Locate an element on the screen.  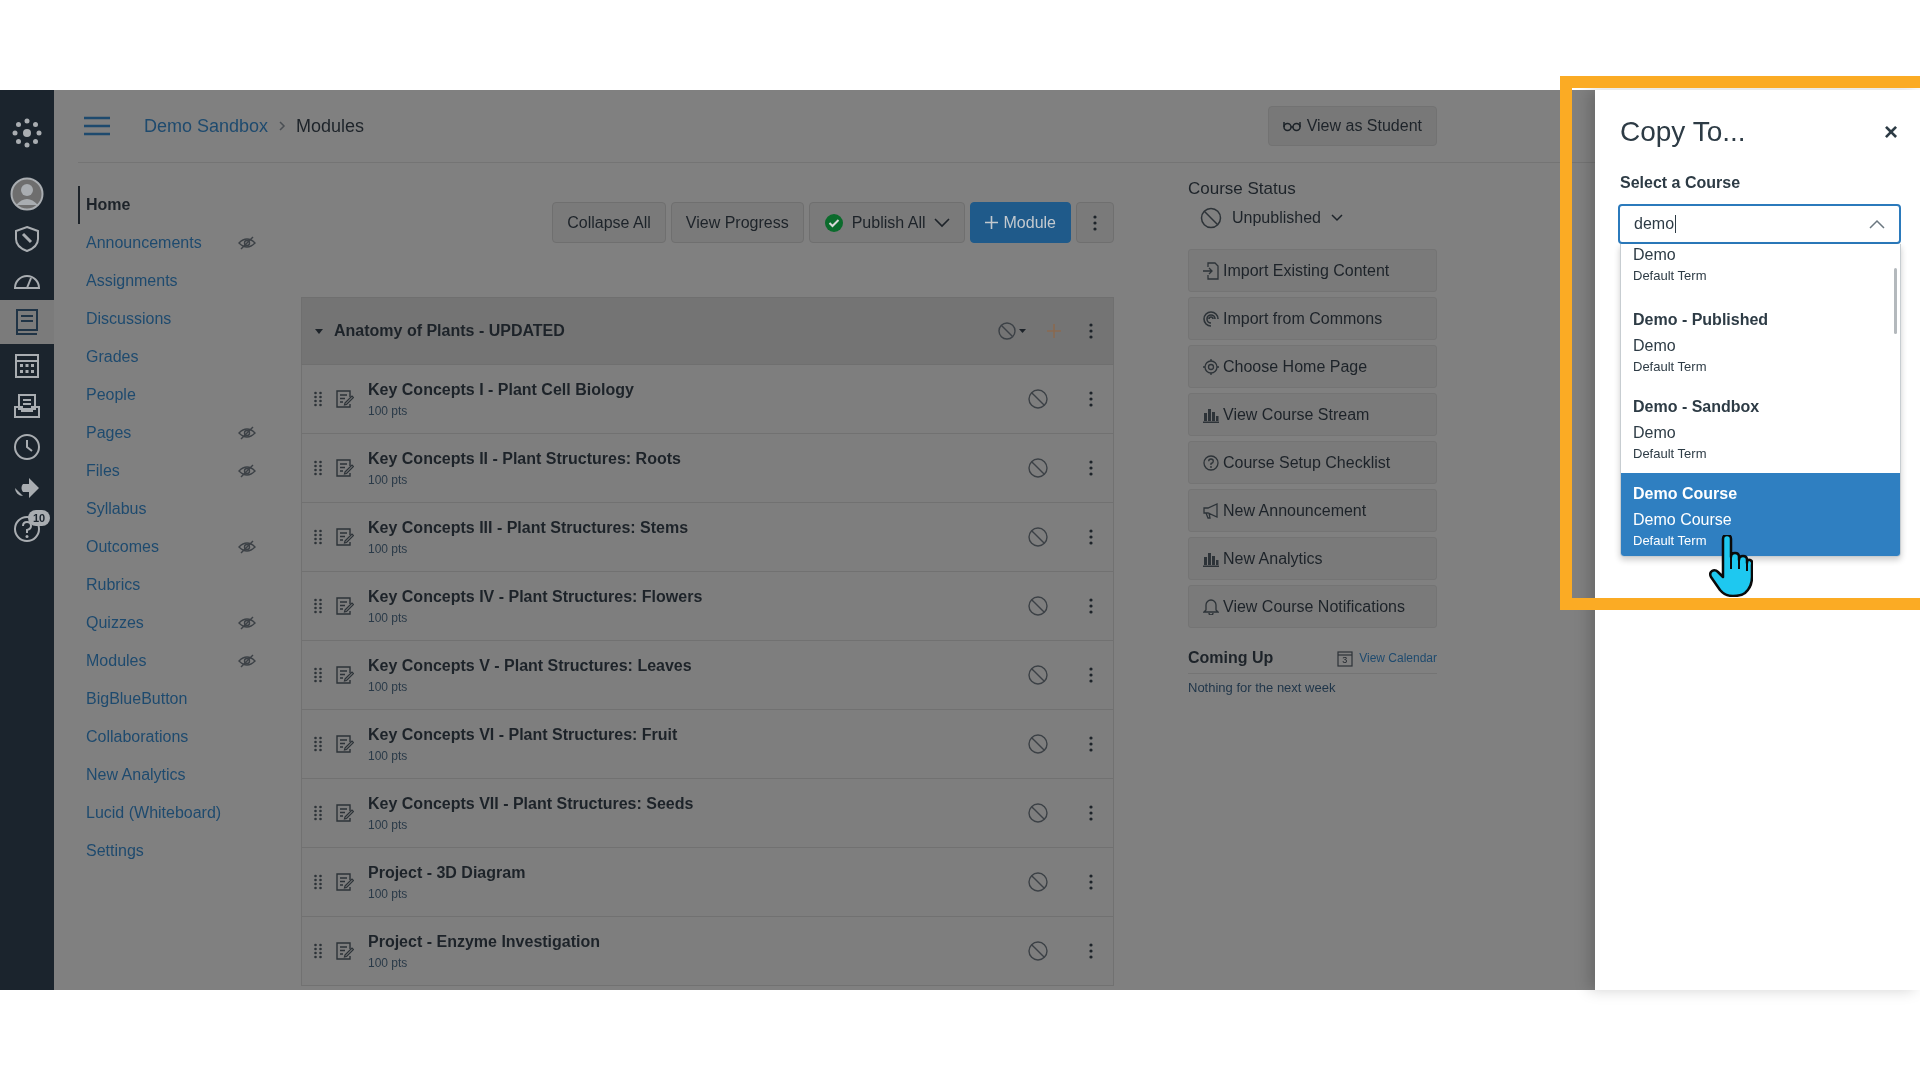
course-nav-link: Pages is located at coordinates (167, 433).